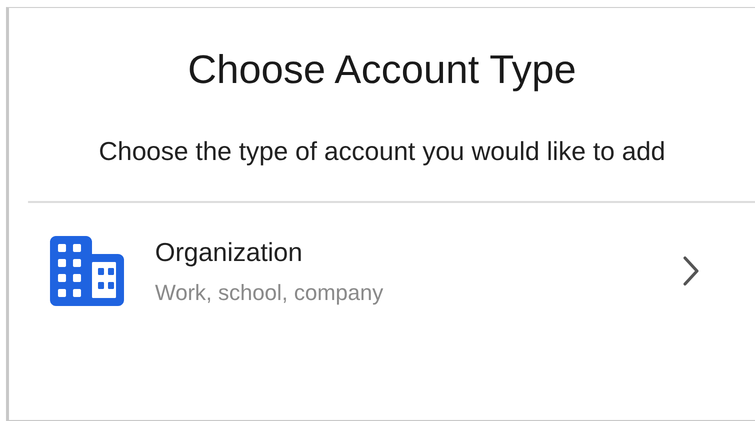 This screenshot has width=755, height=421. I want to click on dialog-title: Choose Account Type, so click(382, 70).